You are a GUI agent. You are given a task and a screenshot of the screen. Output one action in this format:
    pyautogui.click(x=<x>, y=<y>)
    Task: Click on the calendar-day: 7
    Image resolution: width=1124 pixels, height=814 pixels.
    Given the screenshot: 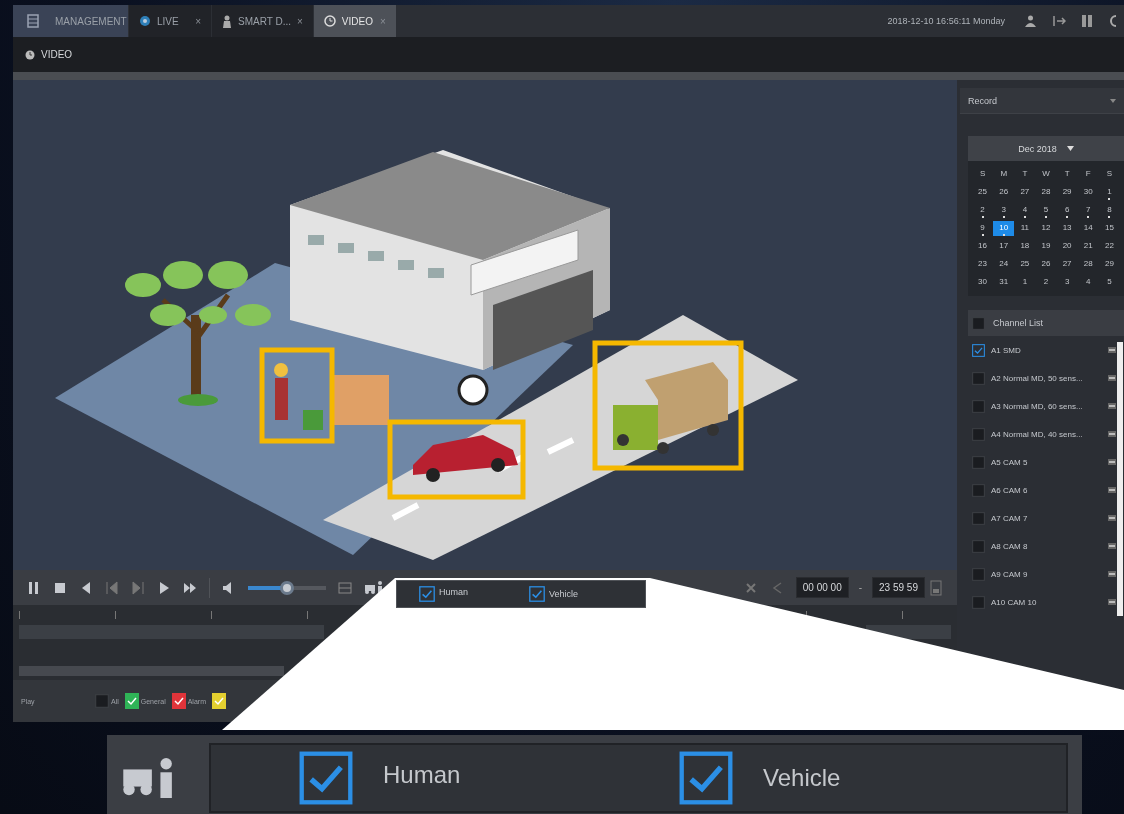 What is the action you would take?
    pyautogui.click(x=1088, y=210)
    